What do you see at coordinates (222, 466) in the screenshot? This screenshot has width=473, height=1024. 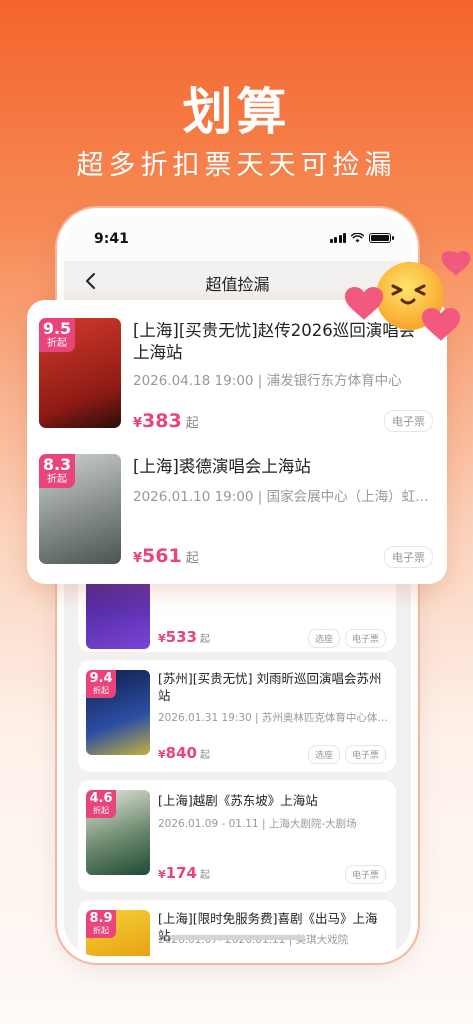 I see `event-title: [上海]裘德演唱会上海站` at bounding box center [222, 466].